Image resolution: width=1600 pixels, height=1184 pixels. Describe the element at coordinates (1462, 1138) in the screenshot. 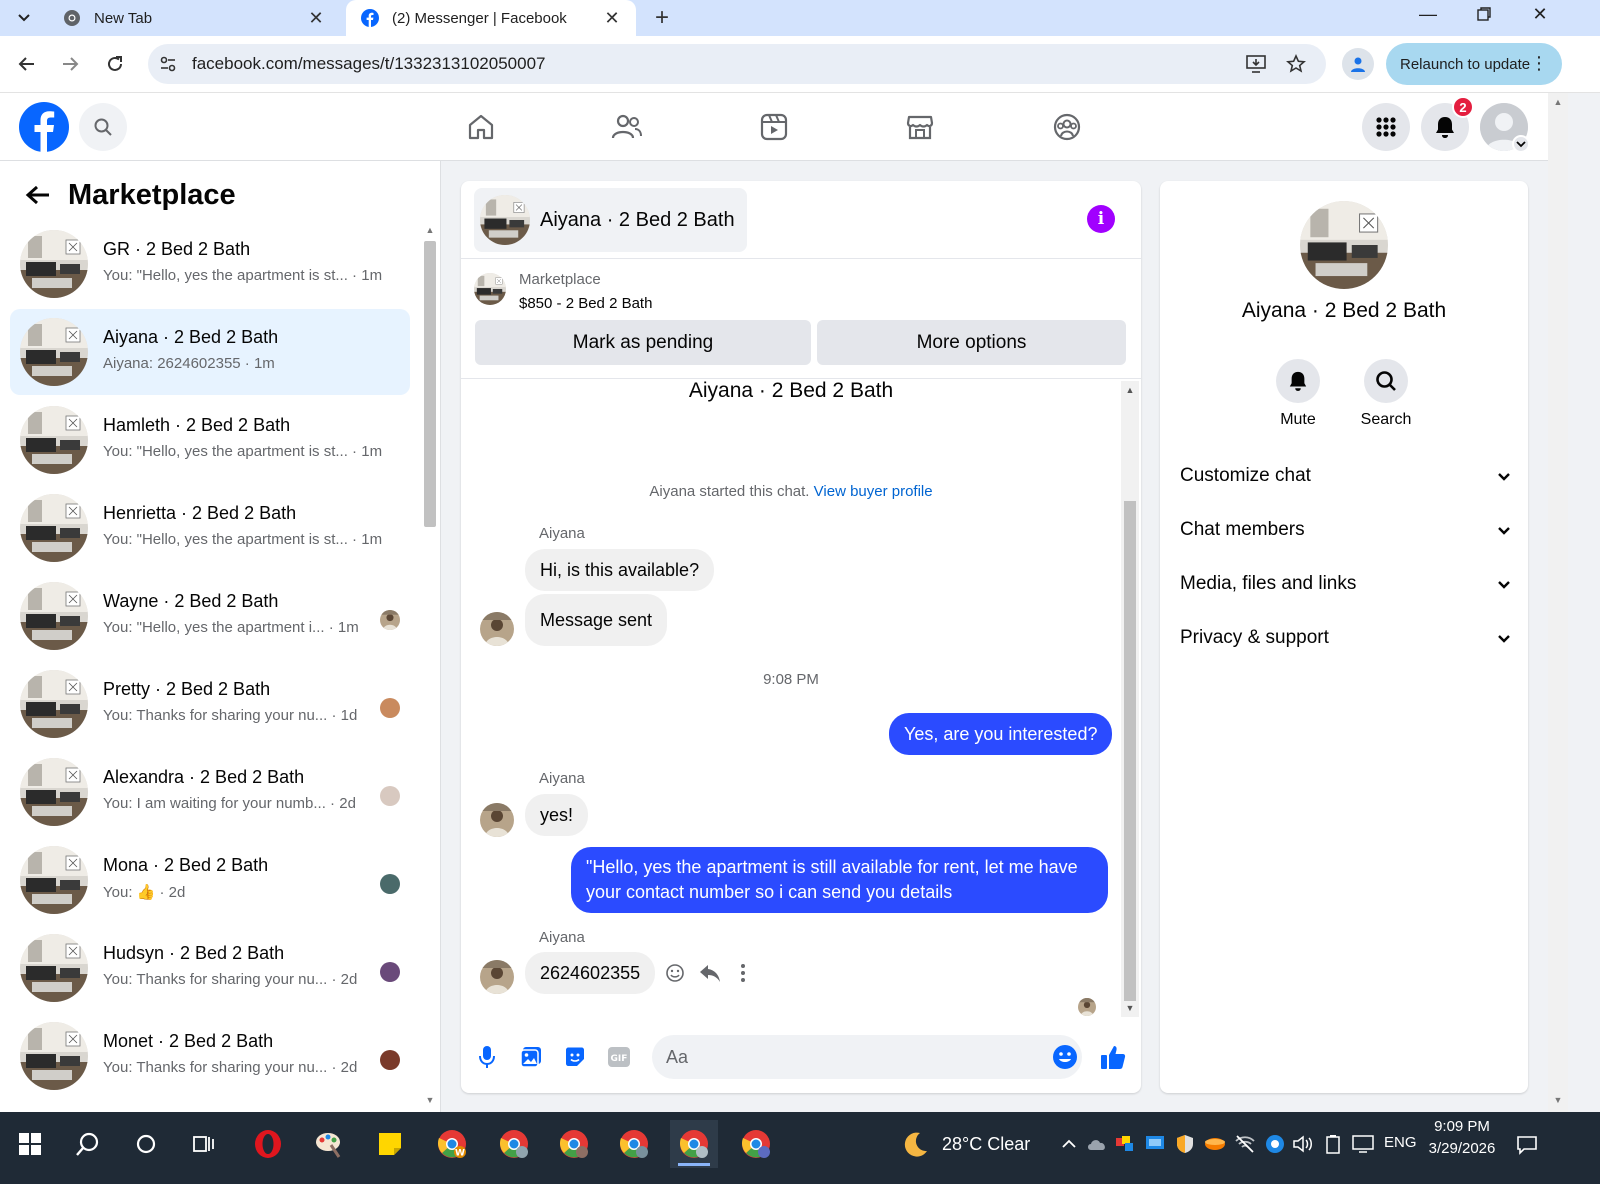

I see `system-clock: 9:09 PM 3/29/2026` at that location.